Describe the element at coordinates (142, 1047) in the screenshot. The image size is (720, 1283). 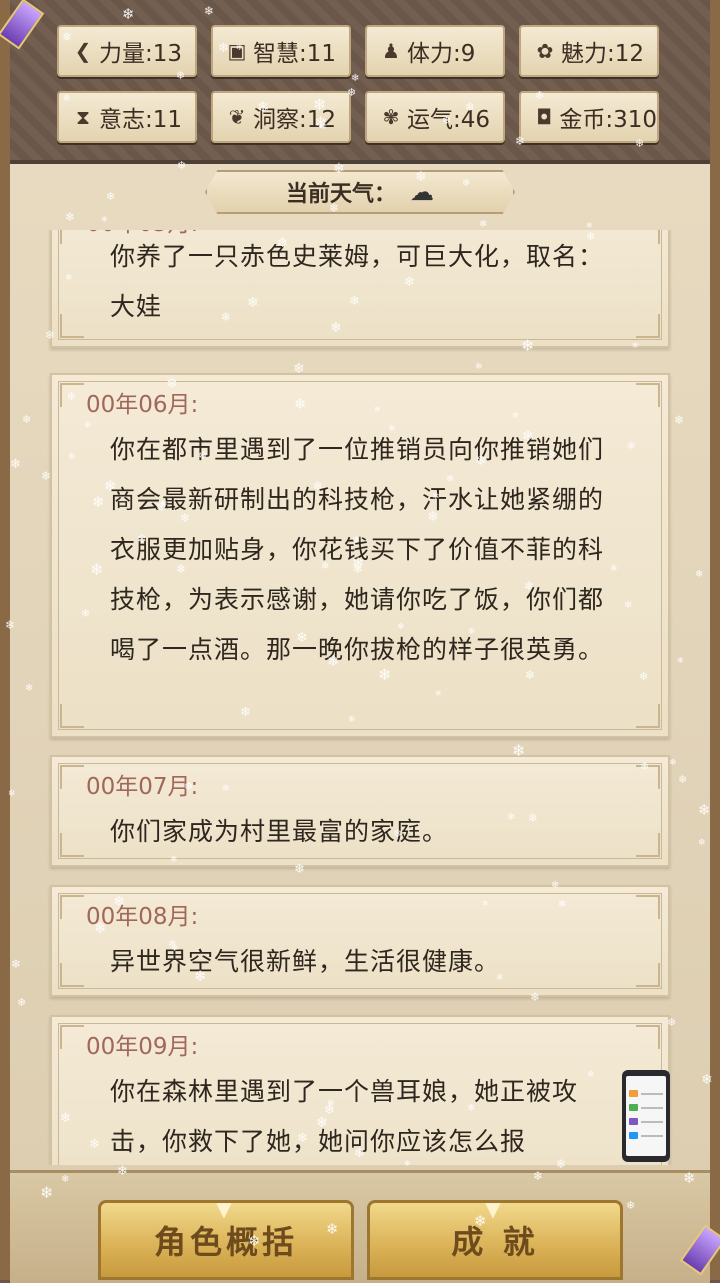
I see `log-entry-date: 00年09月:` at that location.